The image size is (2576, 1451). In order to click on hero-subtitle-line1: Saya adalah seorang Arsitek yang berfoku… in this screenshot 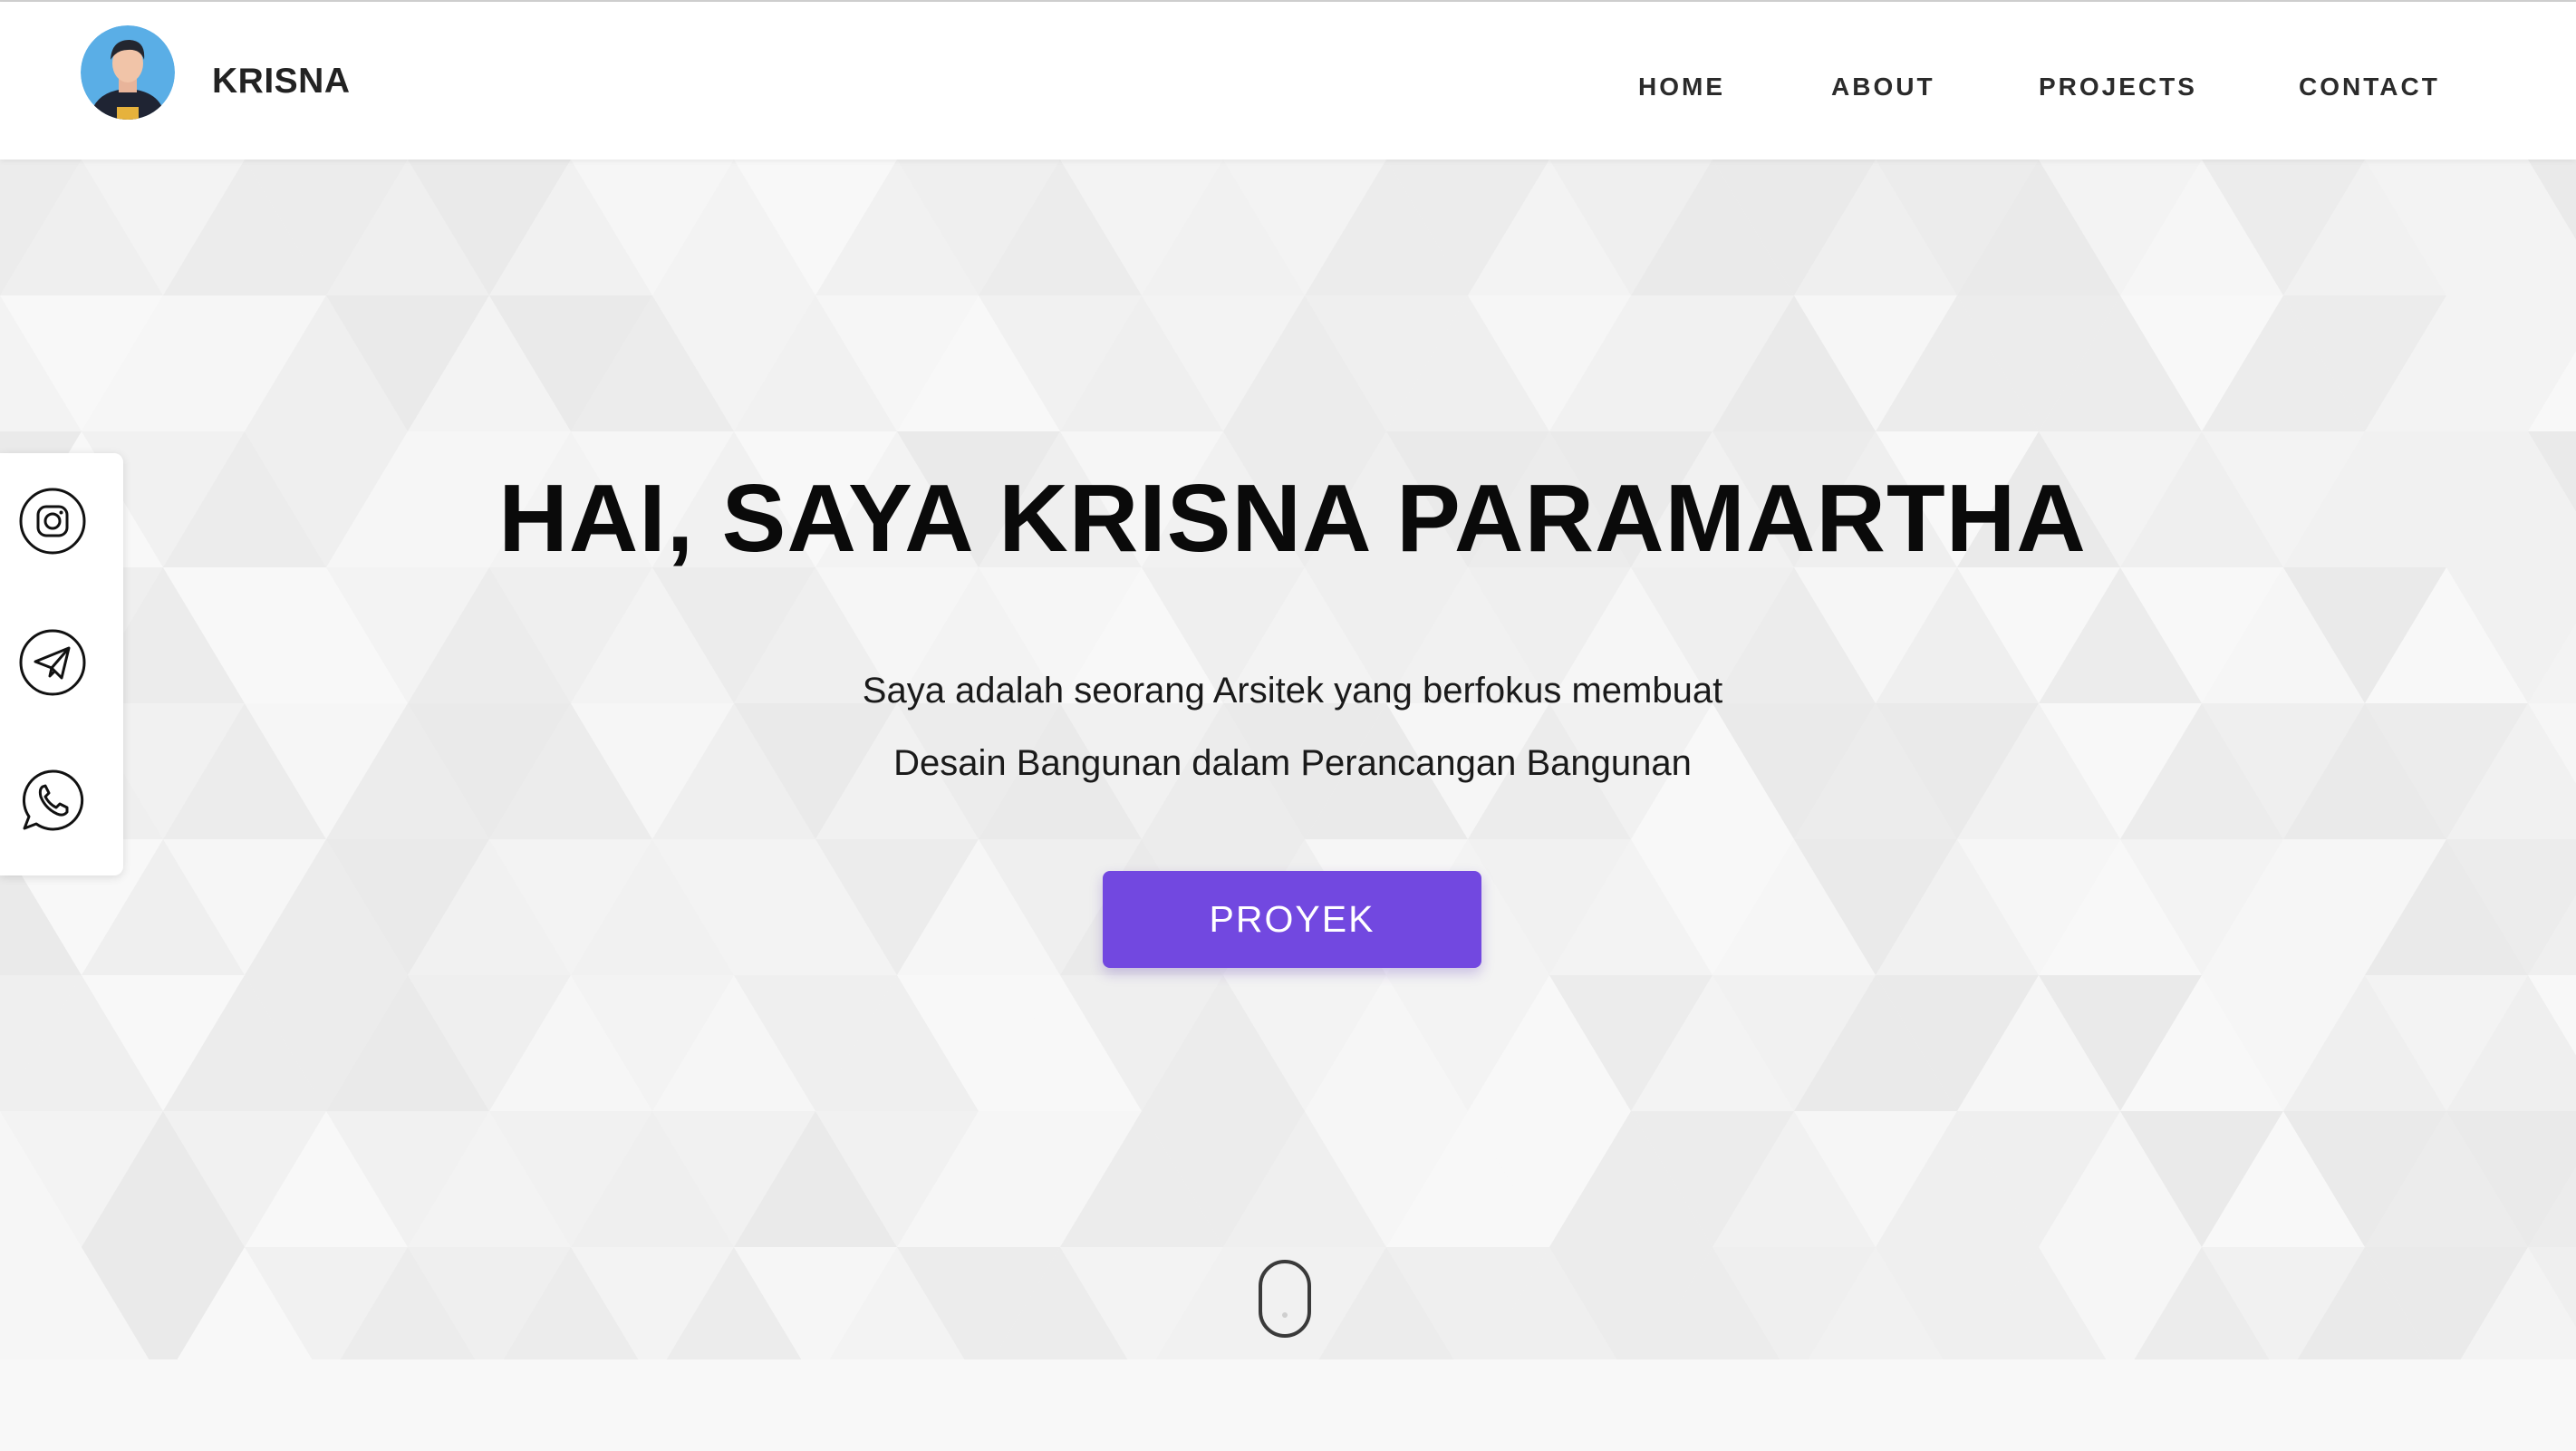, I will do `click(1292, 691)`.